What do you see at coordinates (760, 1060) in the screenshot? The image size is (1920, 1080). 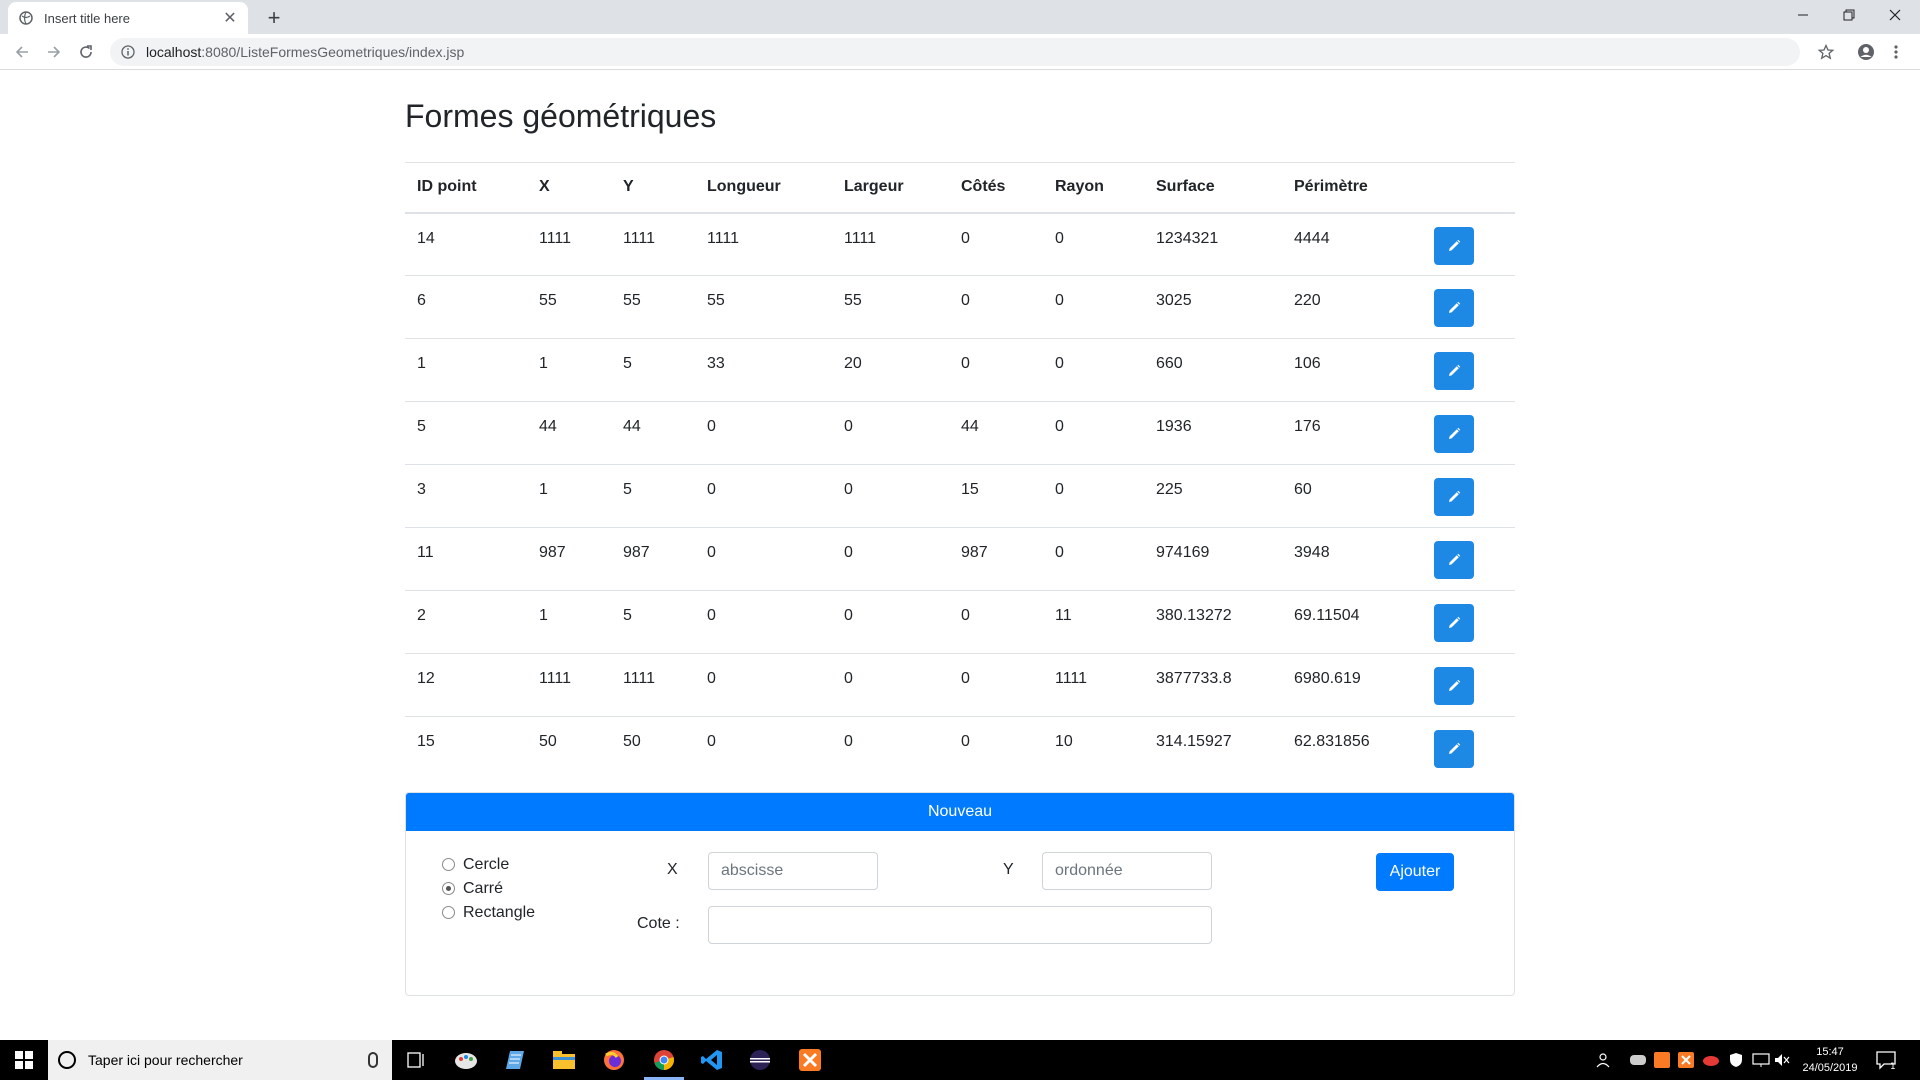 I see `eclipse-icon` at bounding box center [760, 1060].